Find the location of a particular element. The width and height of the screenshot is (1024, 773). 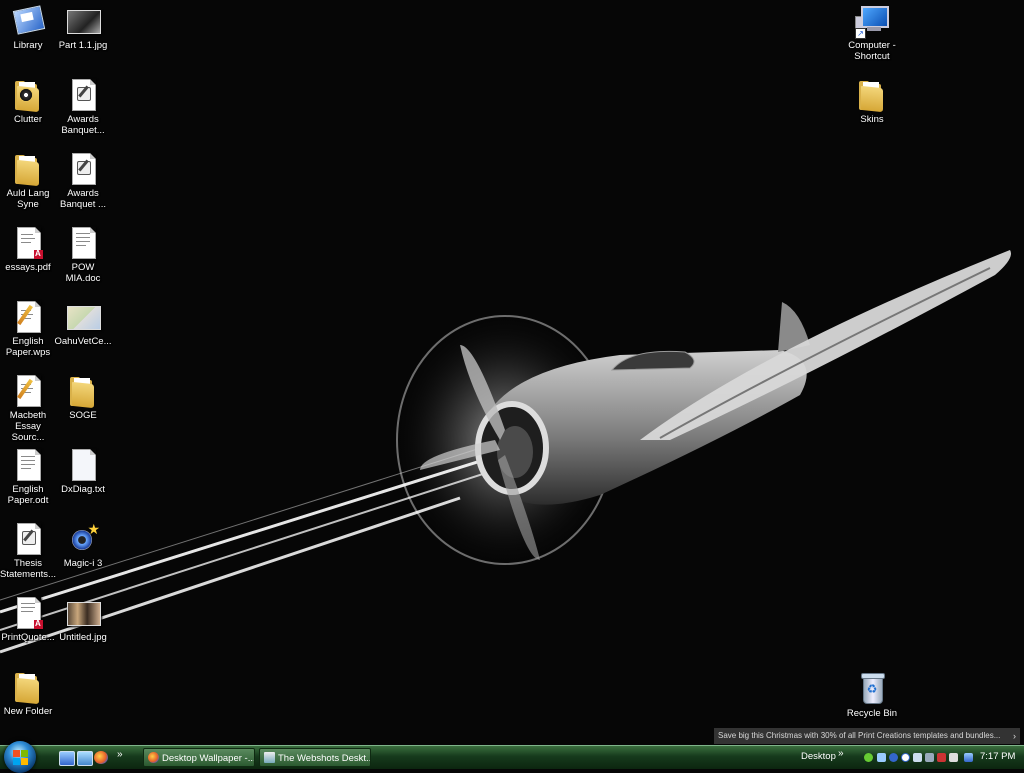

tray-device-icon is located at coordinates (929, 757).